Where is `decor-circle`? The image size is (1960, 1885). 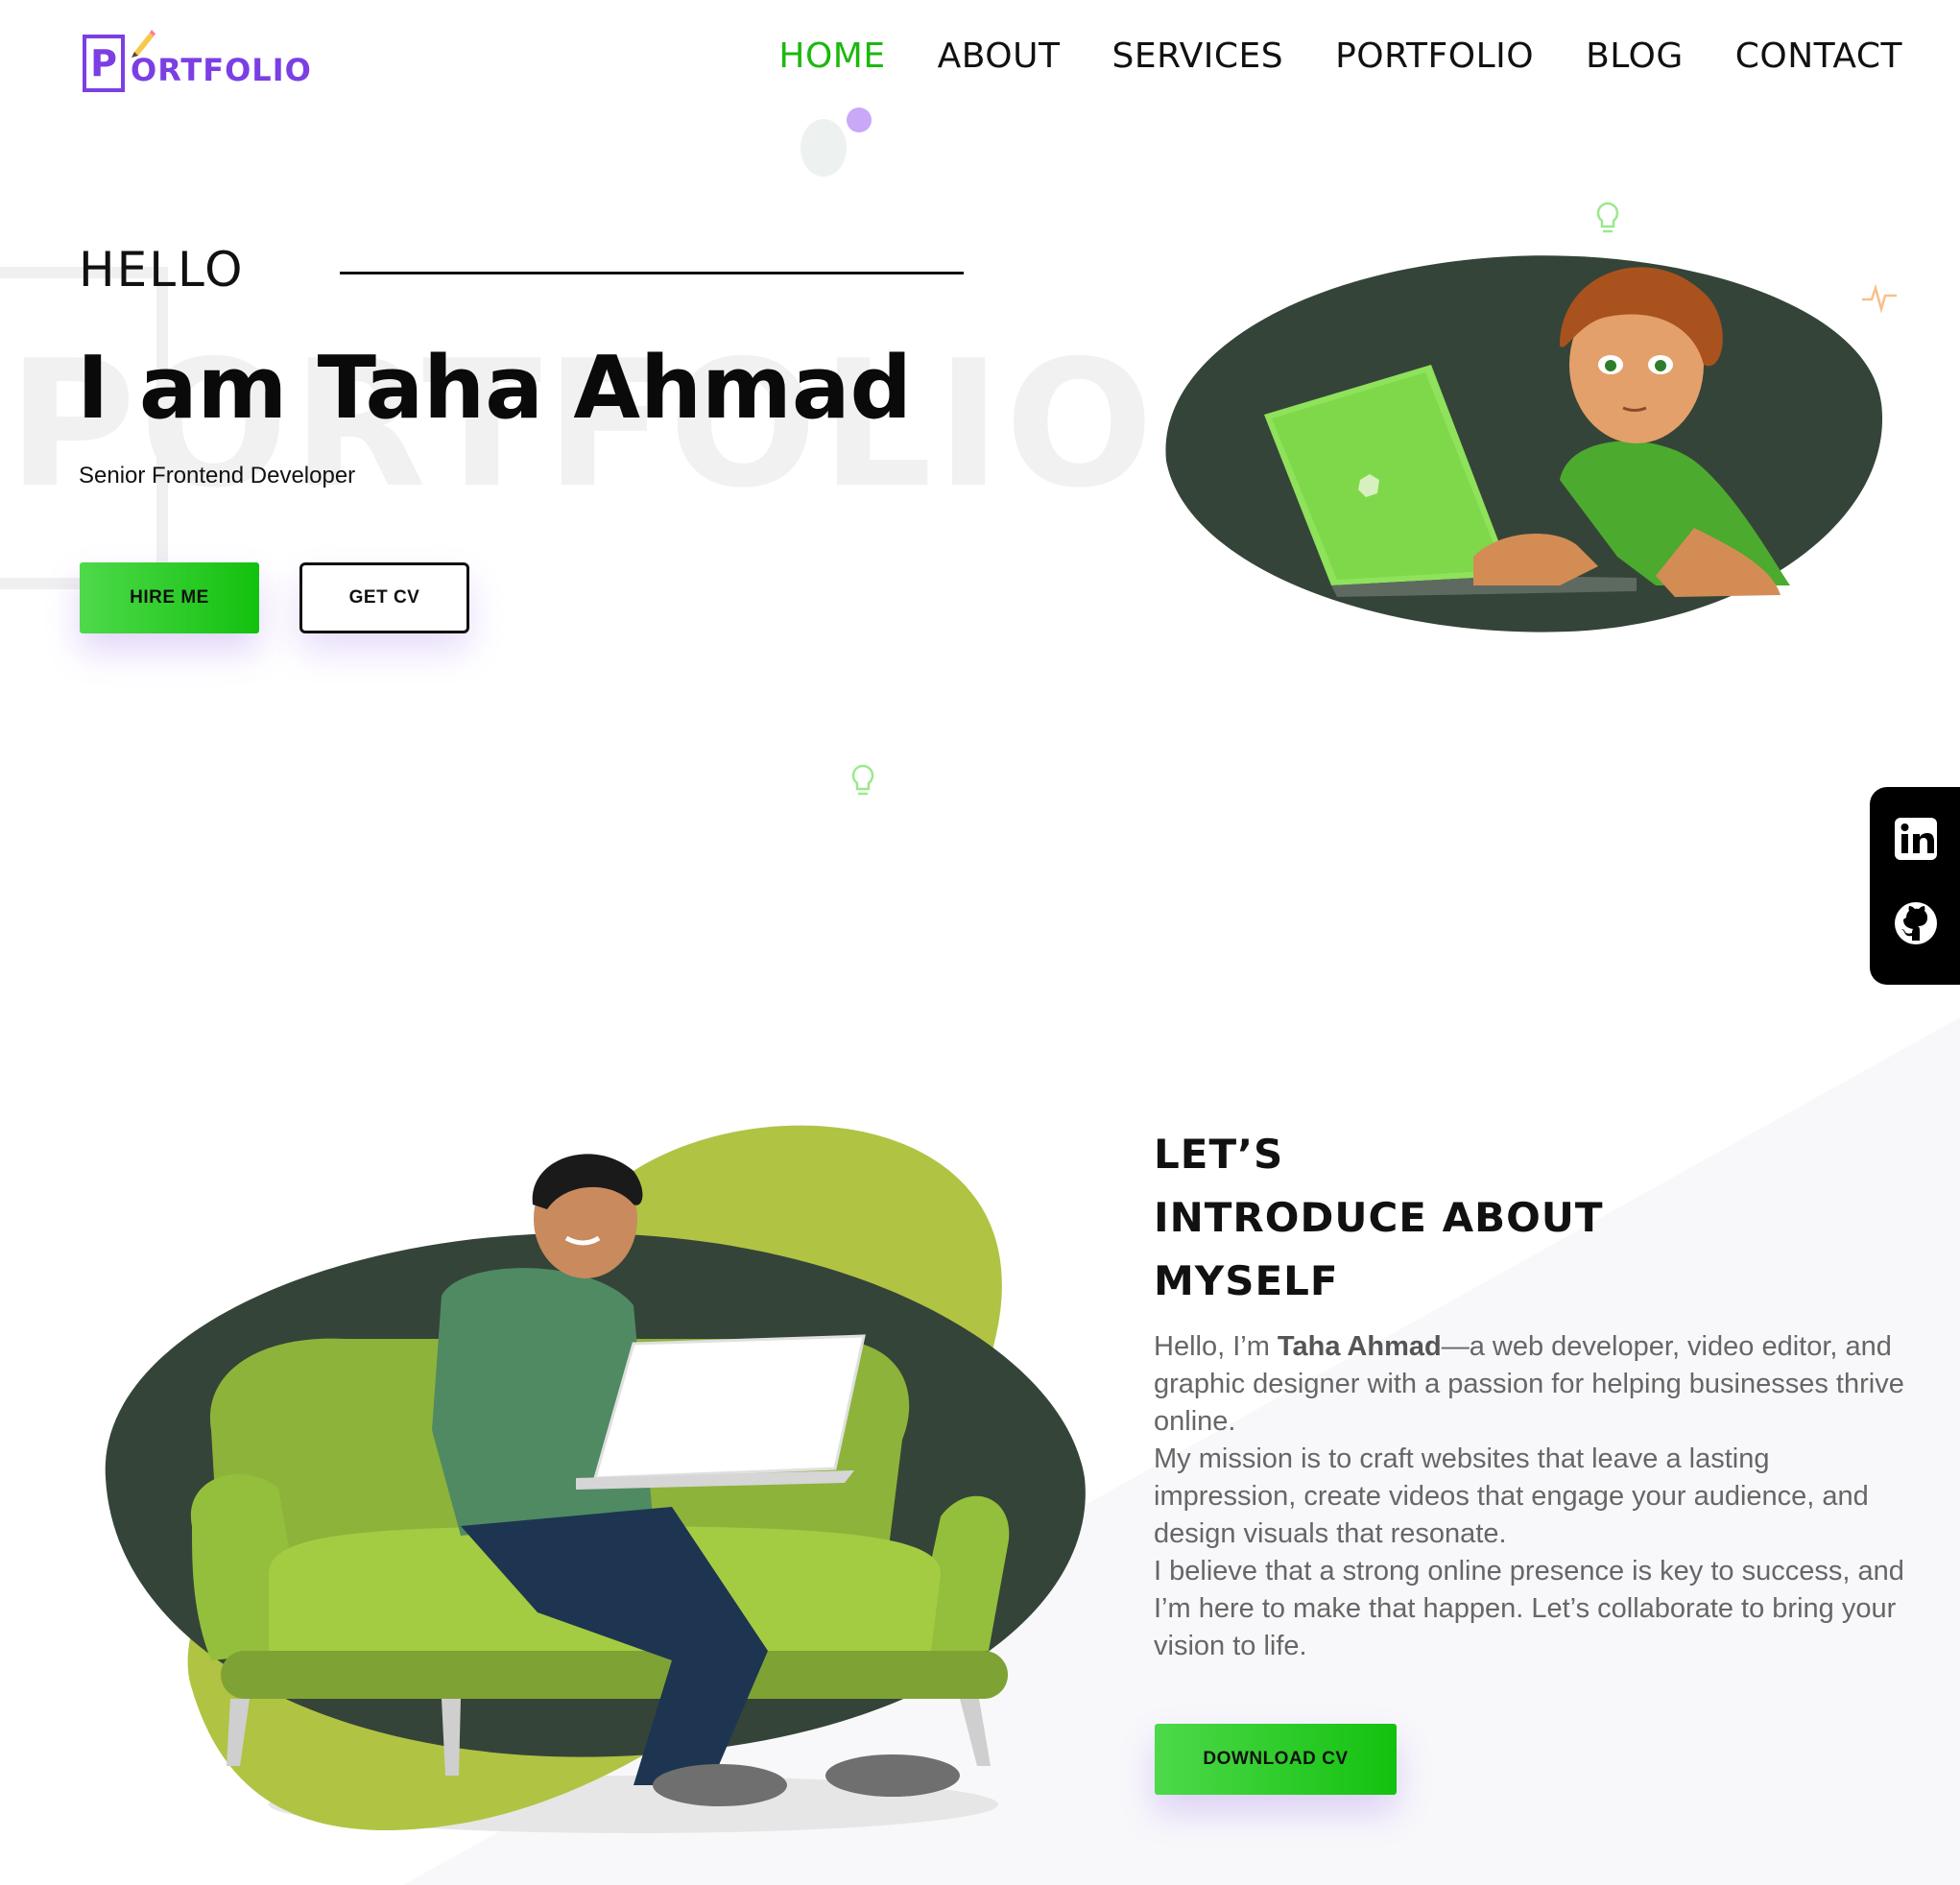
decor-circle is located at coordinates (824, 148).